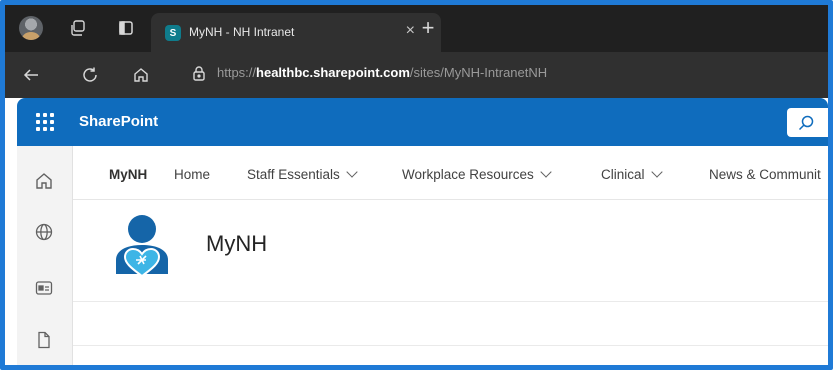  I want to click on tab-actions-icon, so click(126, 28).